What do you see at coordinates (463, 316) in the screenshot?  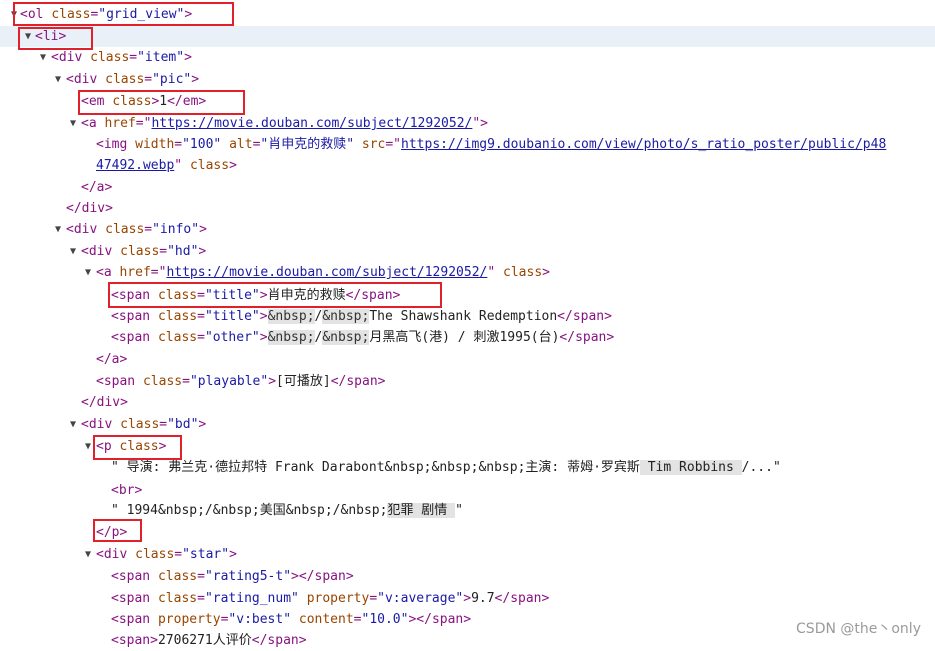 I see `text-node: The Shawshank Redemption` at bounding box center [463, 316].